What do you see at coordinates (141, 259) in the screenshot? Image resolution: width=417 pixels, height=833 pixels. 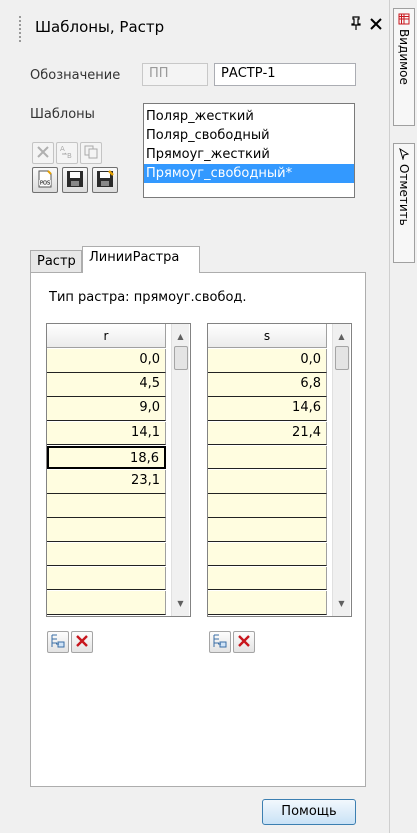 I see `tab-raster-lines: ЛинииРастра` at bounding box center [141, 259].